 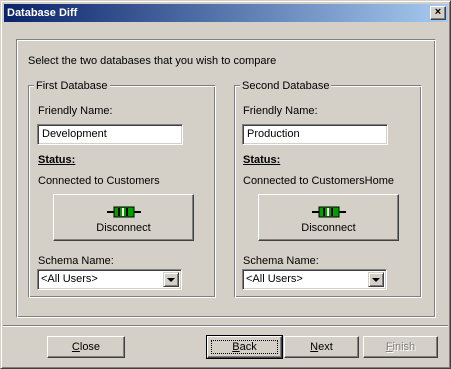 What do you see at coordinates (286, 86) in the screenshot?
I see `second-database-group-label: Second Database` at bounding box center [286, 86].